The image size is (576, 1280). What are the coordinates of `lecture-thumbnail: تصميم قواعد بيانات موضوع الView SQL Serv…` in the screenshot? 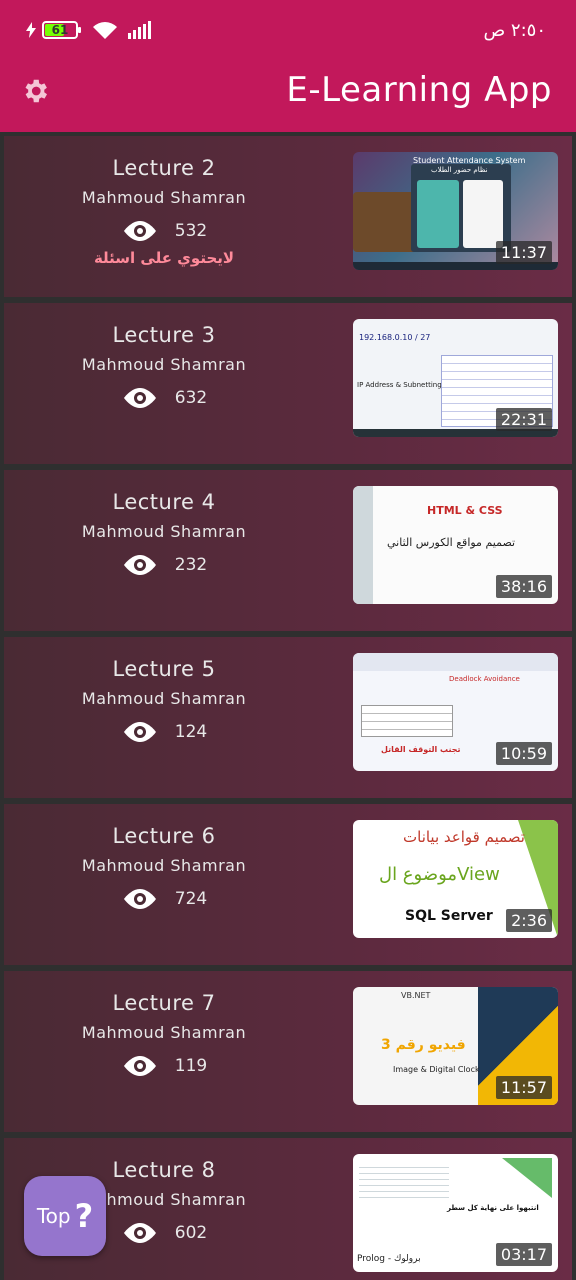 It's located at (455, 879).